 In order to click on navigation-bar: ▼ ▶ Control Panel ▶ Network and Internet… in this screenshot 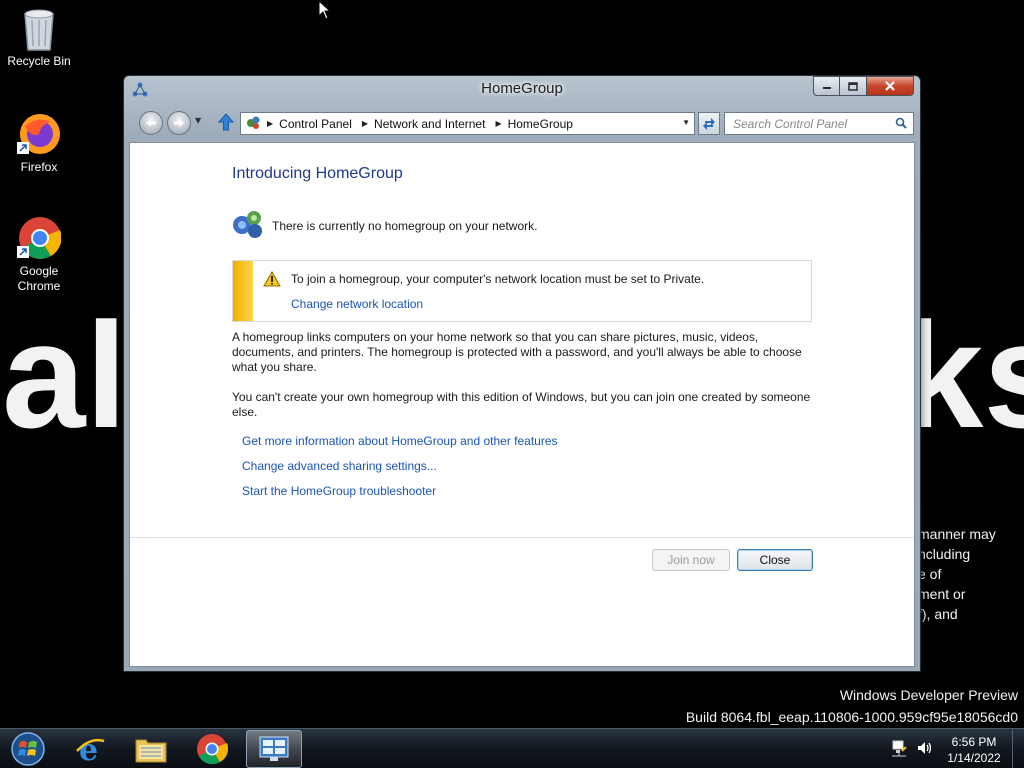, I will do `click(525, 123)`.